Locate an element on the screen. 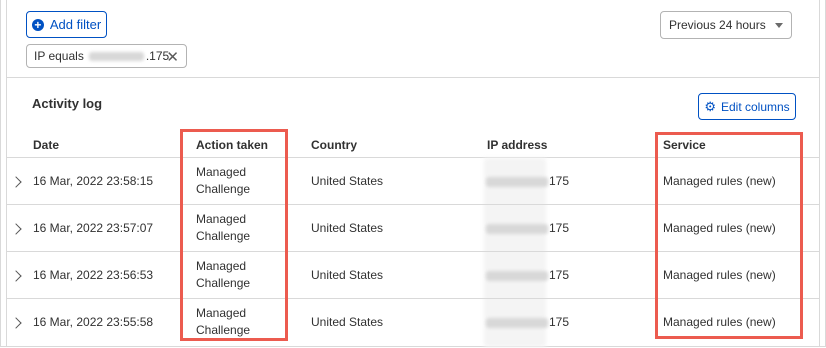 Image resolution: width=826 pixels, height=348 pixels. time-range-value: Previous 24 hours is located at coordinates (717, 25).